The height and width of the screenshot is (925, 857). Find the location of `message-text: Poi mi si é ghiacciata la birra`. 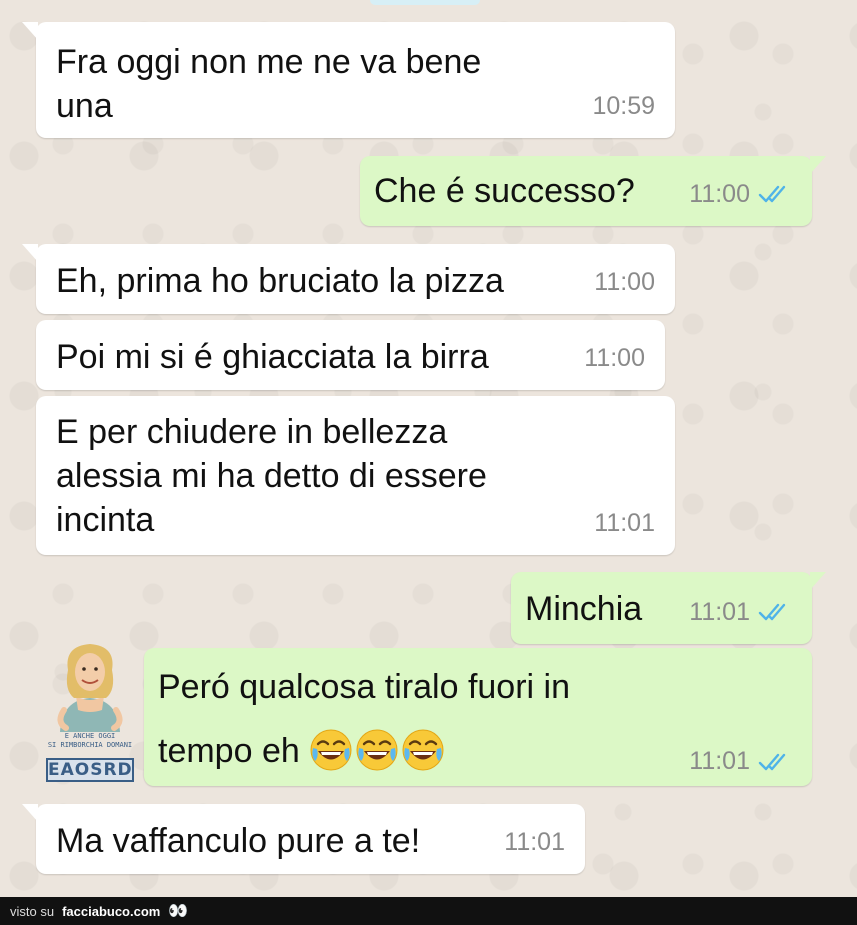

message-text: Poi mi si é ghiacciata la birra is located at coordinates (272, 357).